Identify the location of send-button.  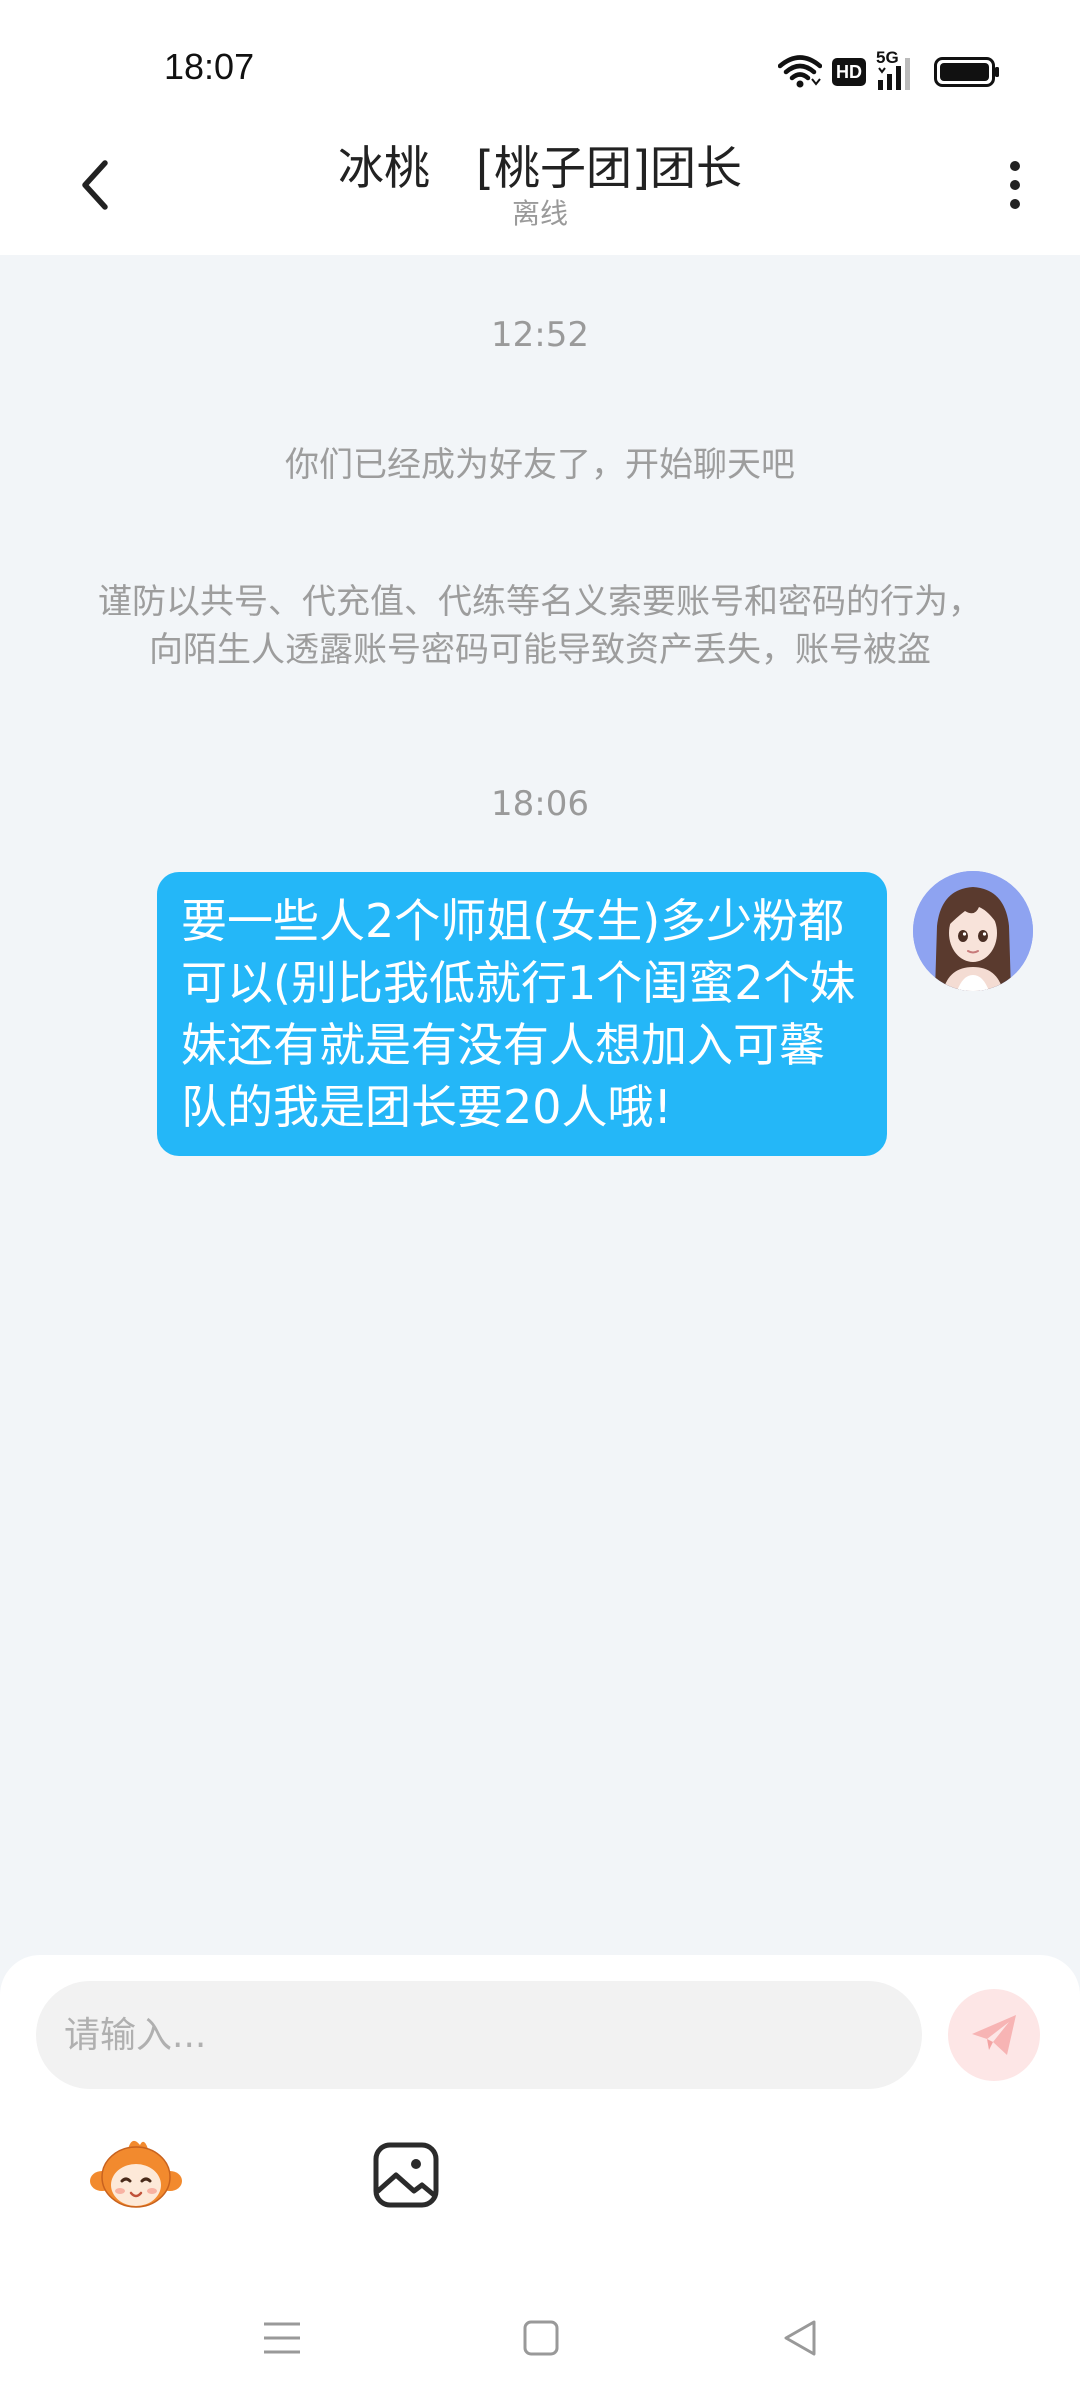
(994, 2035).